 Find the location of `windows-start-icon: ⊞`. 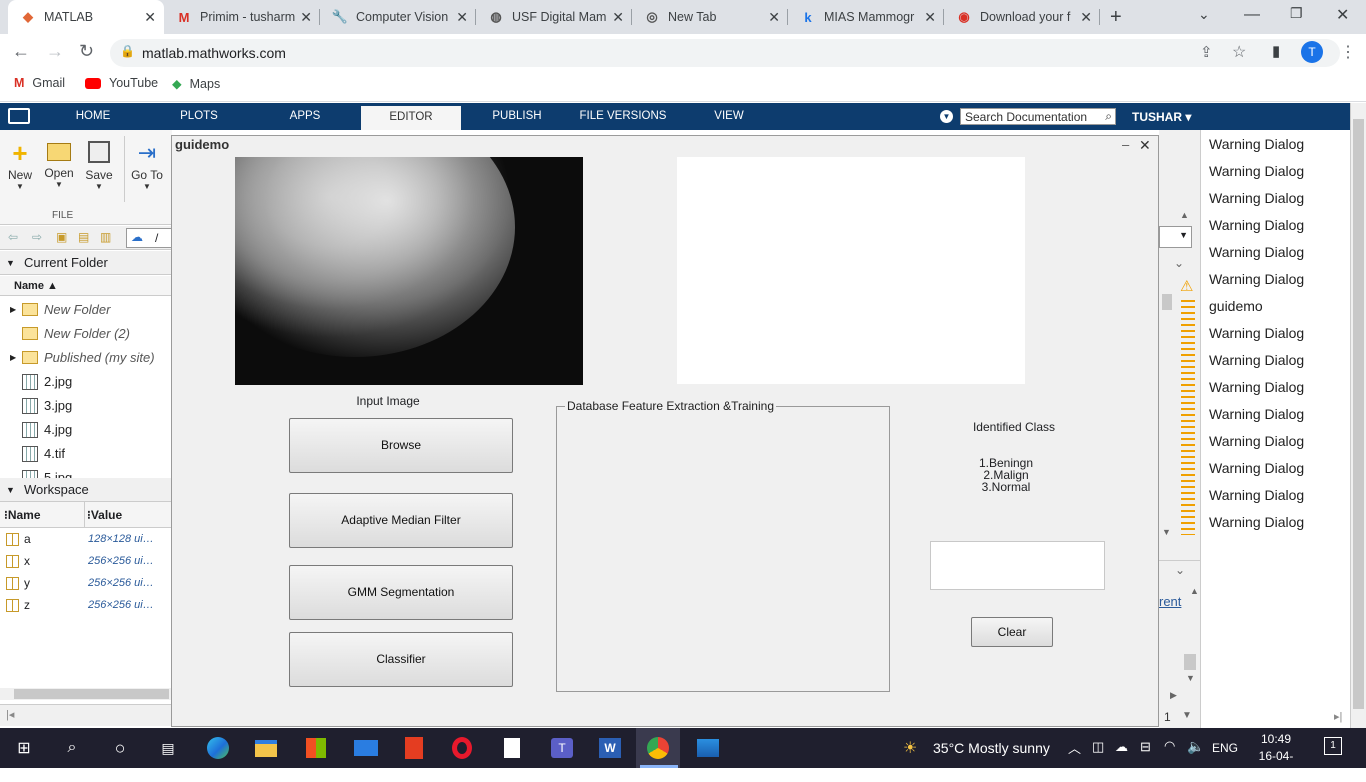

windows-start-icon: ⊞ is located at coordinates (24, 748).